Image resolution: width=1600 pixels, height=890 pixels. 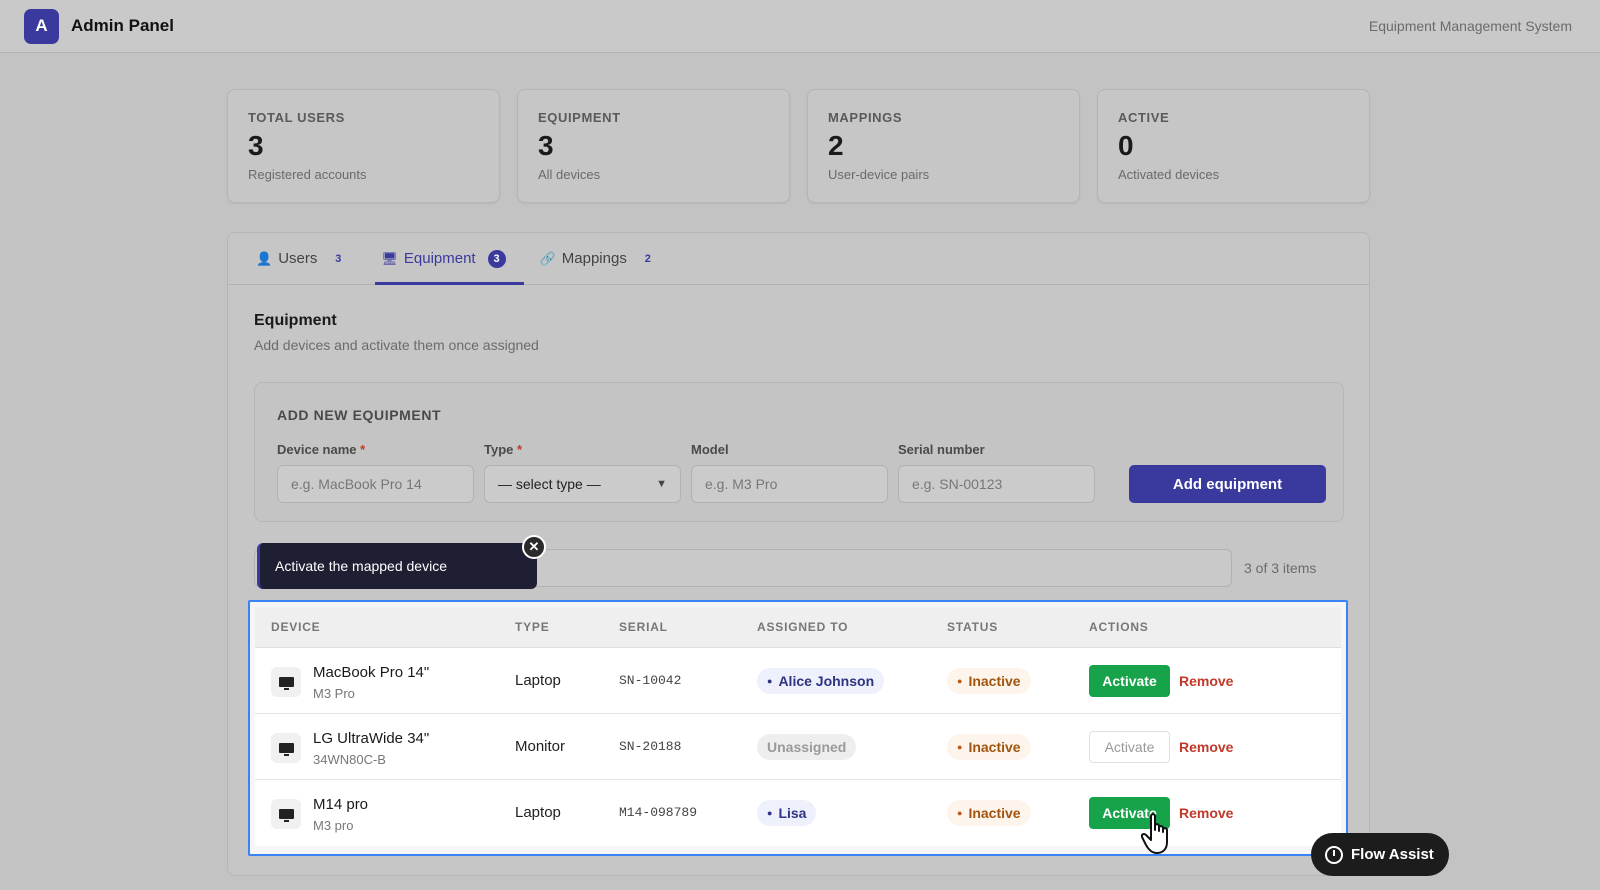 I want to click on device-model: M3 Pro, so click(x=334, y=693).